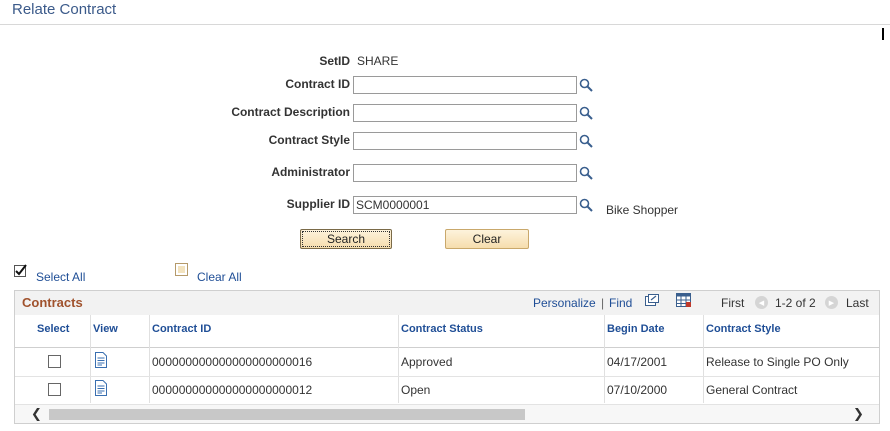  I want to click on col-select: Select, so click(53, 329).